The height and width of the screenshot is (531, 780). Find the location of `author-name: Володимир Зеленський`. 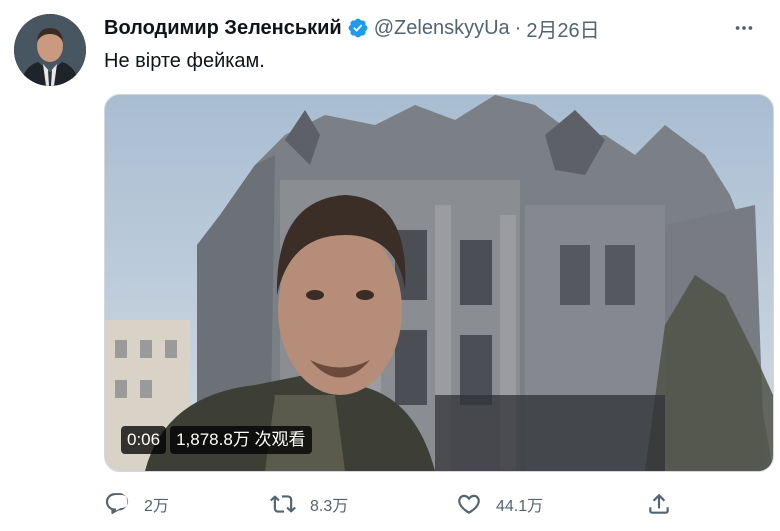

author-name: Володимир Зеленський is located at coordinates (223, 28).